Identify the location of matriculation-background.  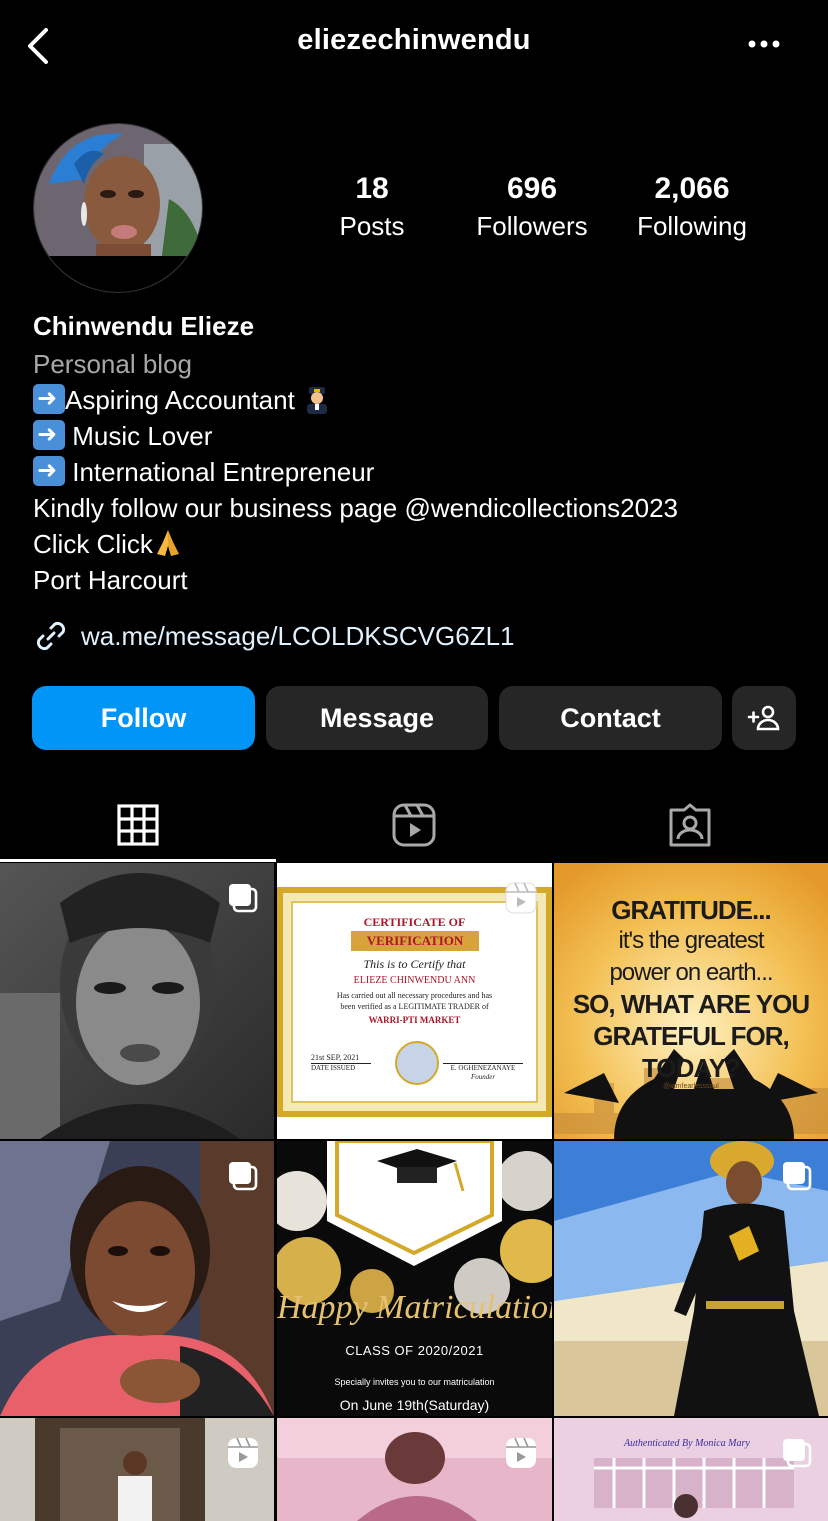
(414, 1227).